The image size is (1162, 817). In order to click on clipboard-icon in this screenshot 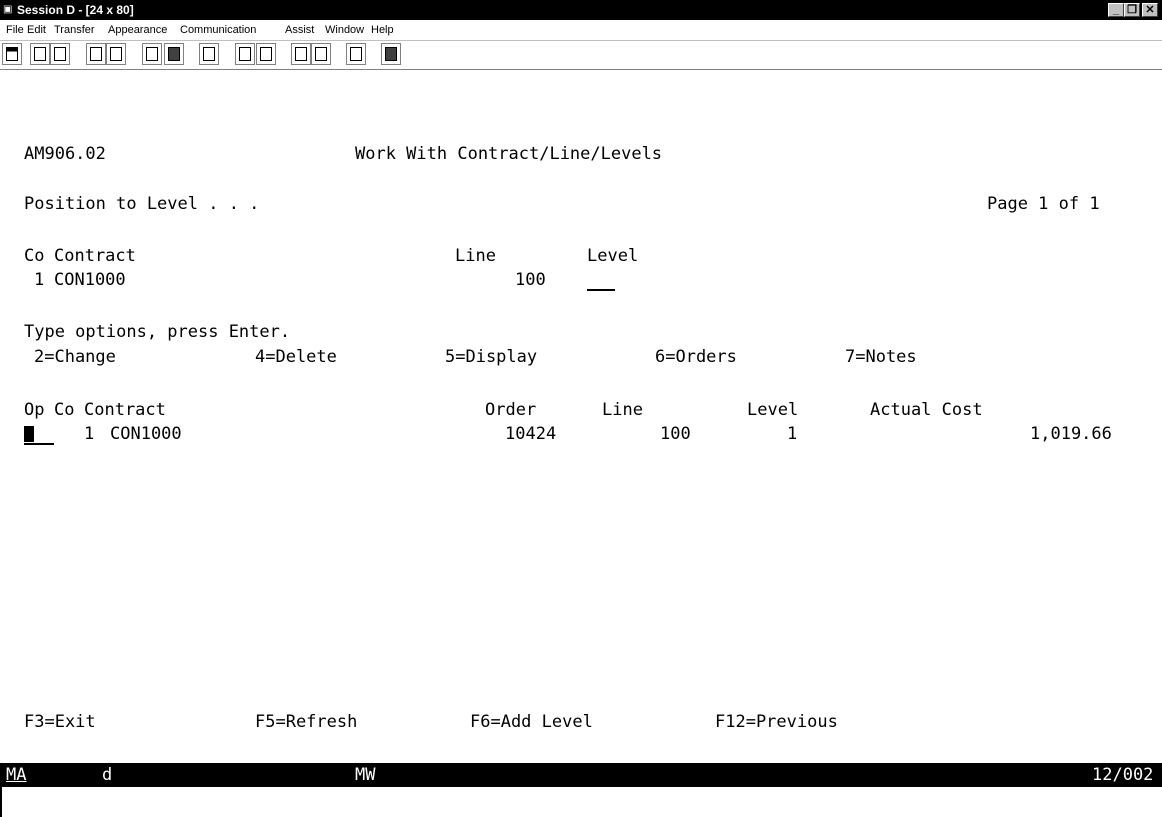, I will do `click(356, 54)`.